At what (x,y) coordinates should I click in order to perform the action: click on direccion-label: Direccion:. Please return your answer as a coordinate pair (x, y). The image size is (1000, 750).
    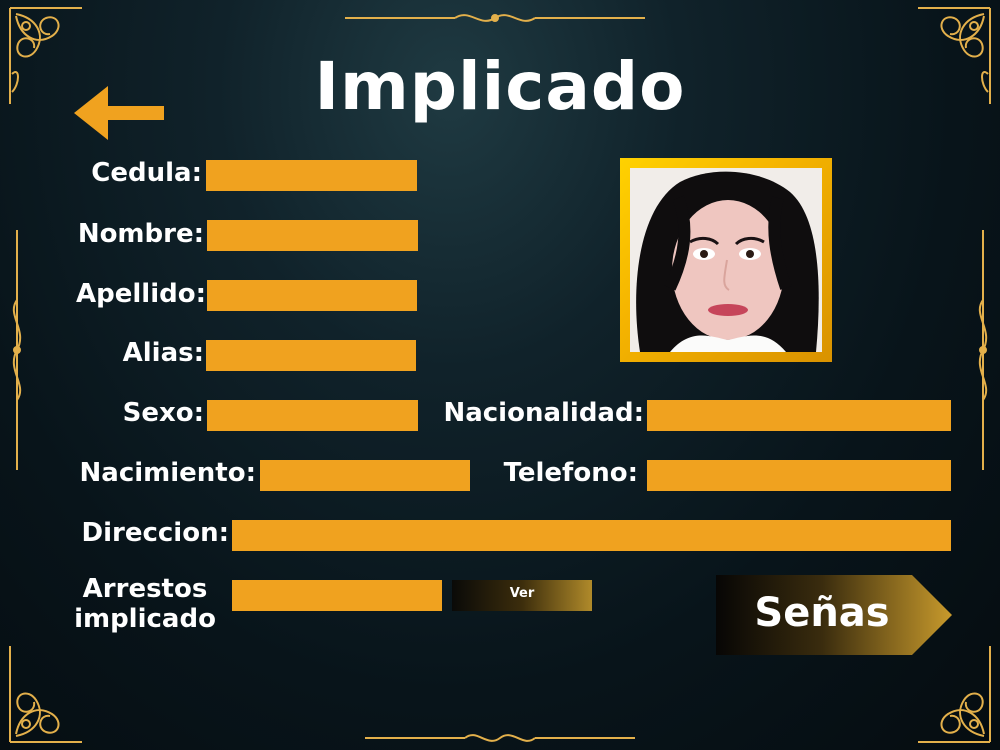
    Looking at the image, I should click on (155, 533).